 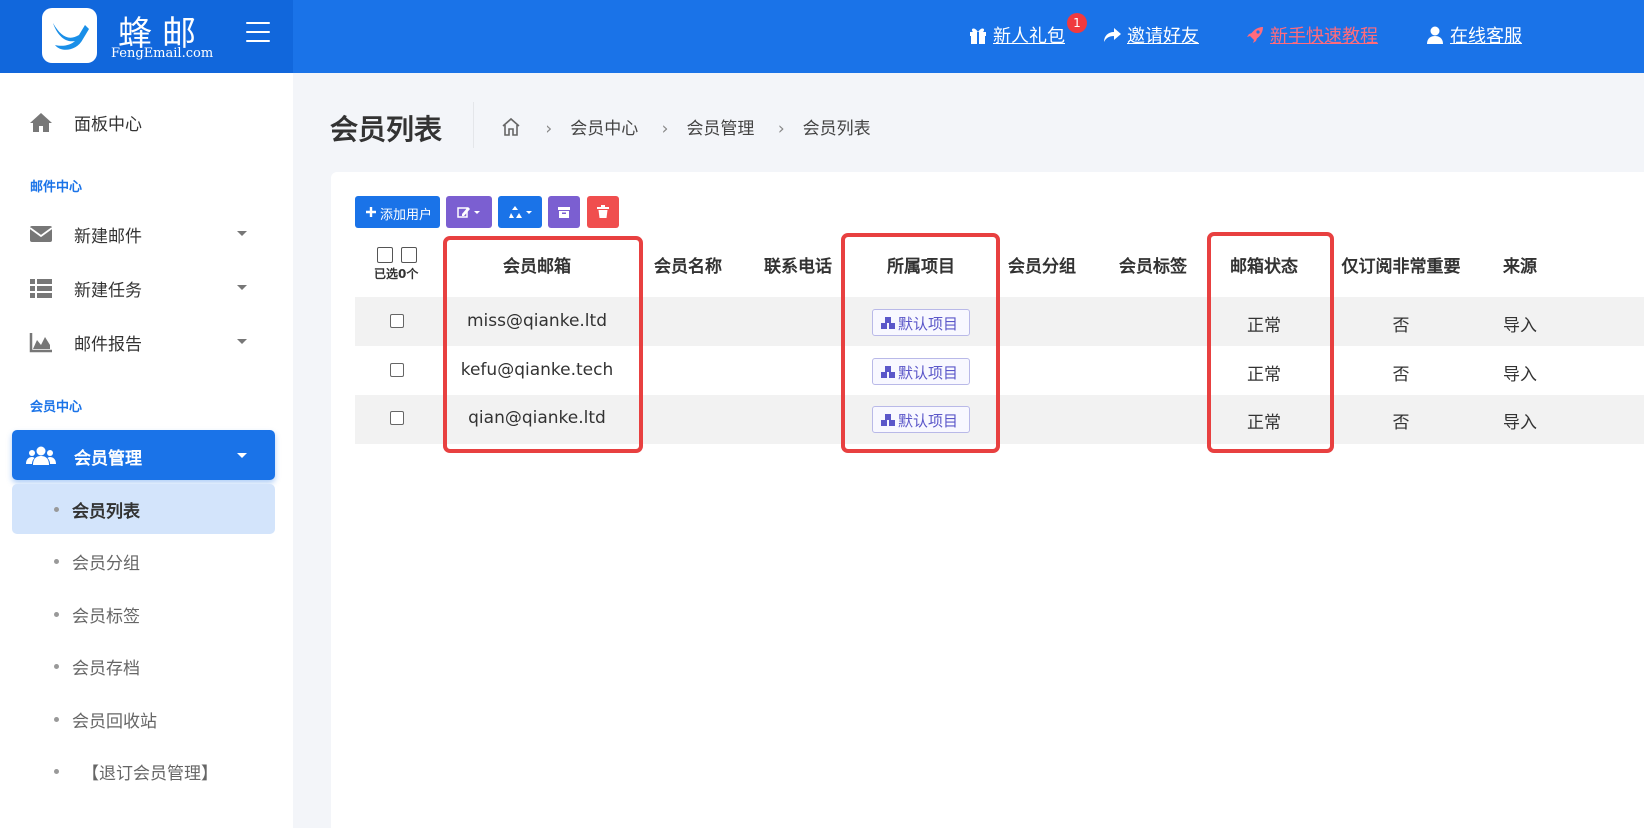 I want to click on sidebar-subitem-member-tags: 会员标签, so click(x=143, y=614).